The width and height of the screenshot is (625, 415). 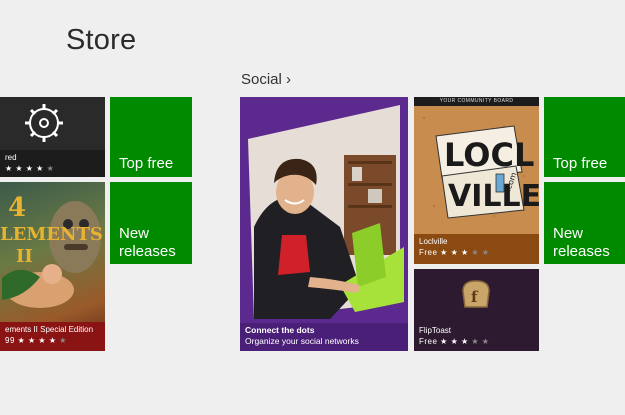 I want to click on section-header-social: Social ›, so click(x=266, y=79).